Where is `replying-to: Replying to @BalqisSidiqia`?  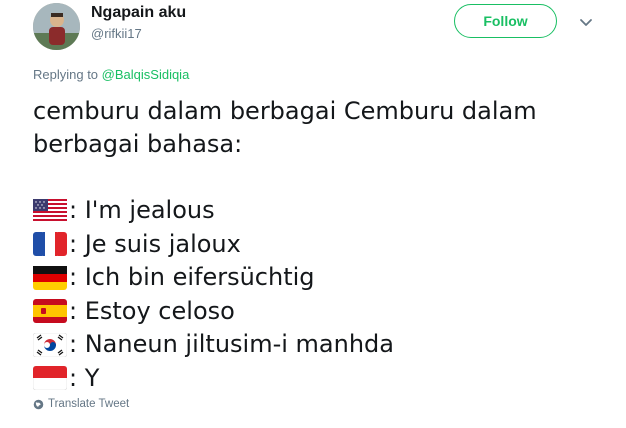
replying-to: Replying to @BalqisSidiqia is located at coordinates (111, 74).